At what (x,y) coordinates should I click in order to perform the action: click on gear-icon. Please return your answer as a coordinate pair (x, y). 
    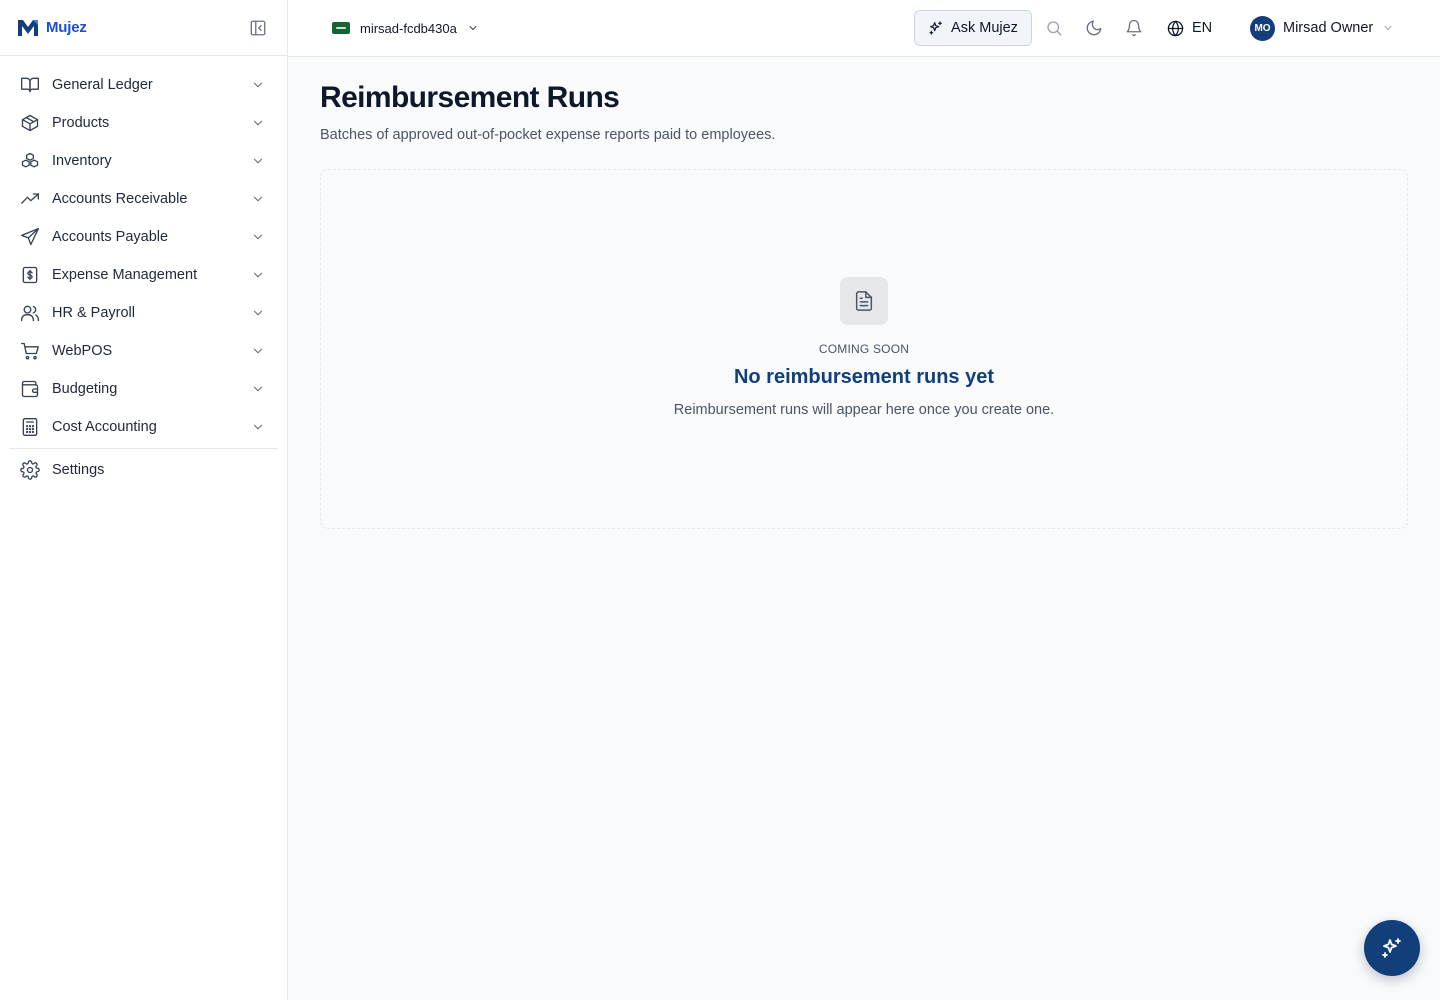
    Looking at the image, I should click on (30, 470).